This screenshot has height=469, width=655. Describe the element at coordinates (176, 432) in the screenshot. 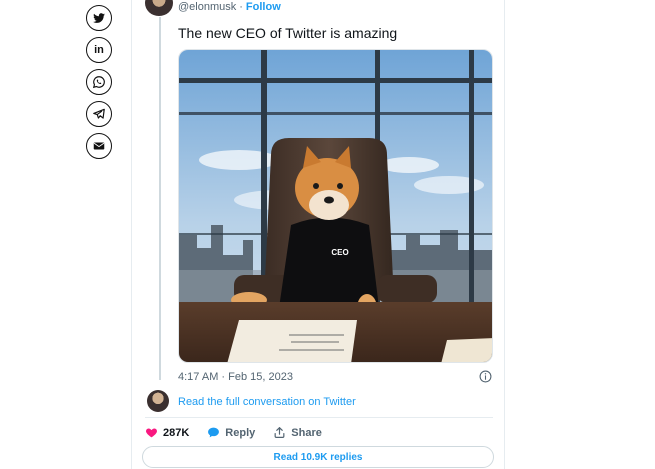

I see `like-count: 287K` at that location.